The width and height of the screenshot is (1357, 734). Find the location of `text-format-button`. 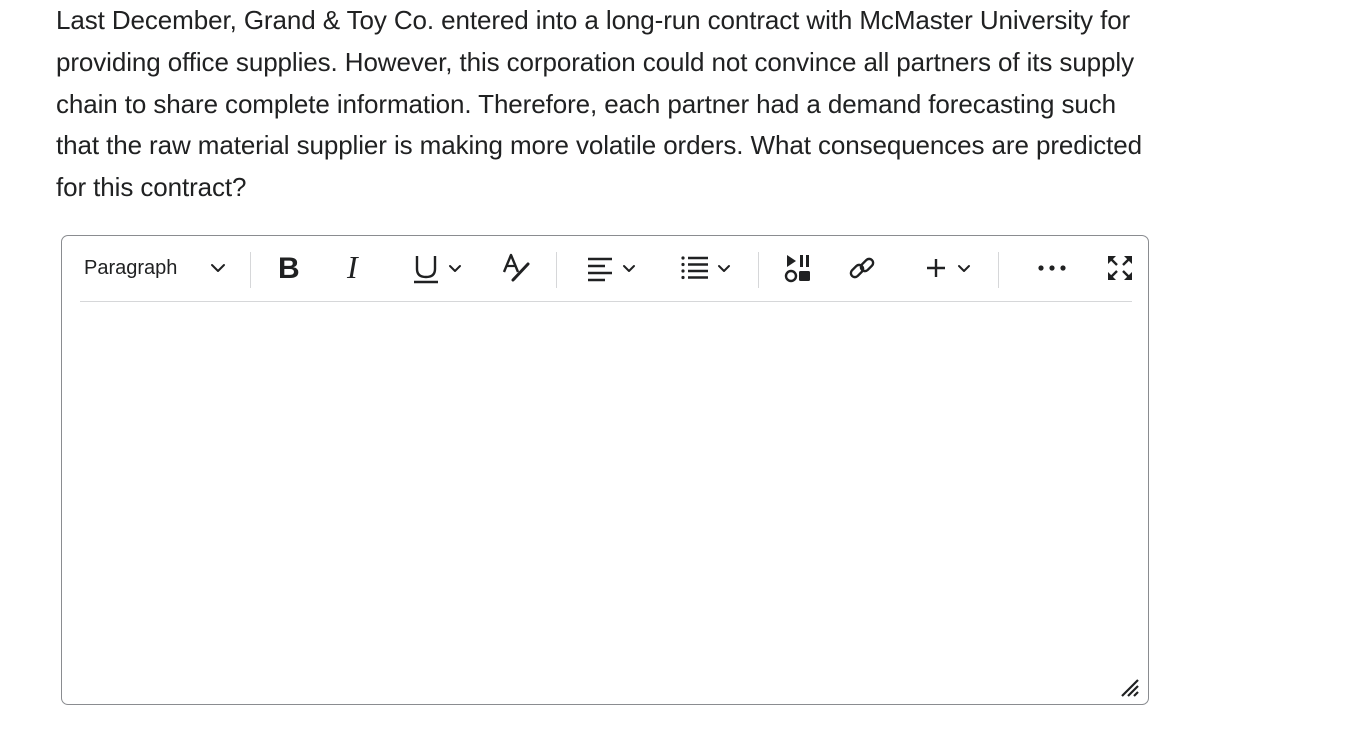

text-format-button is located at coordinates (516, 268).